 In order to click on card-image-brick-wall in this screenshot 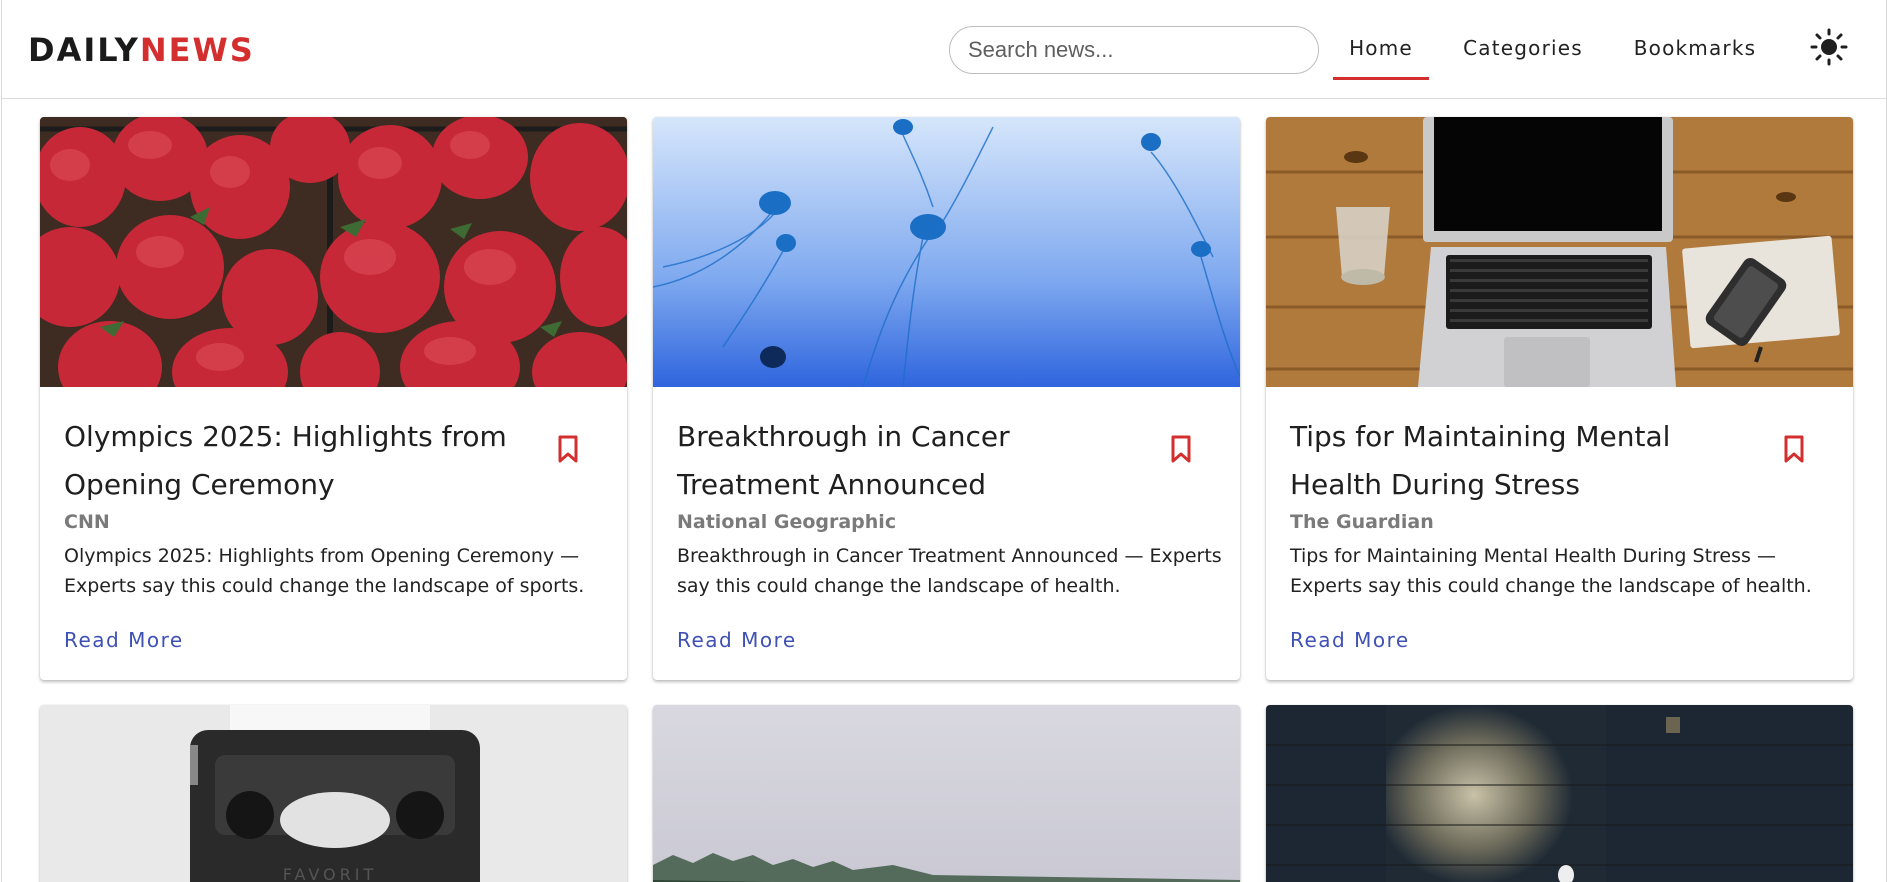, I will do `click(1559, 793)`.